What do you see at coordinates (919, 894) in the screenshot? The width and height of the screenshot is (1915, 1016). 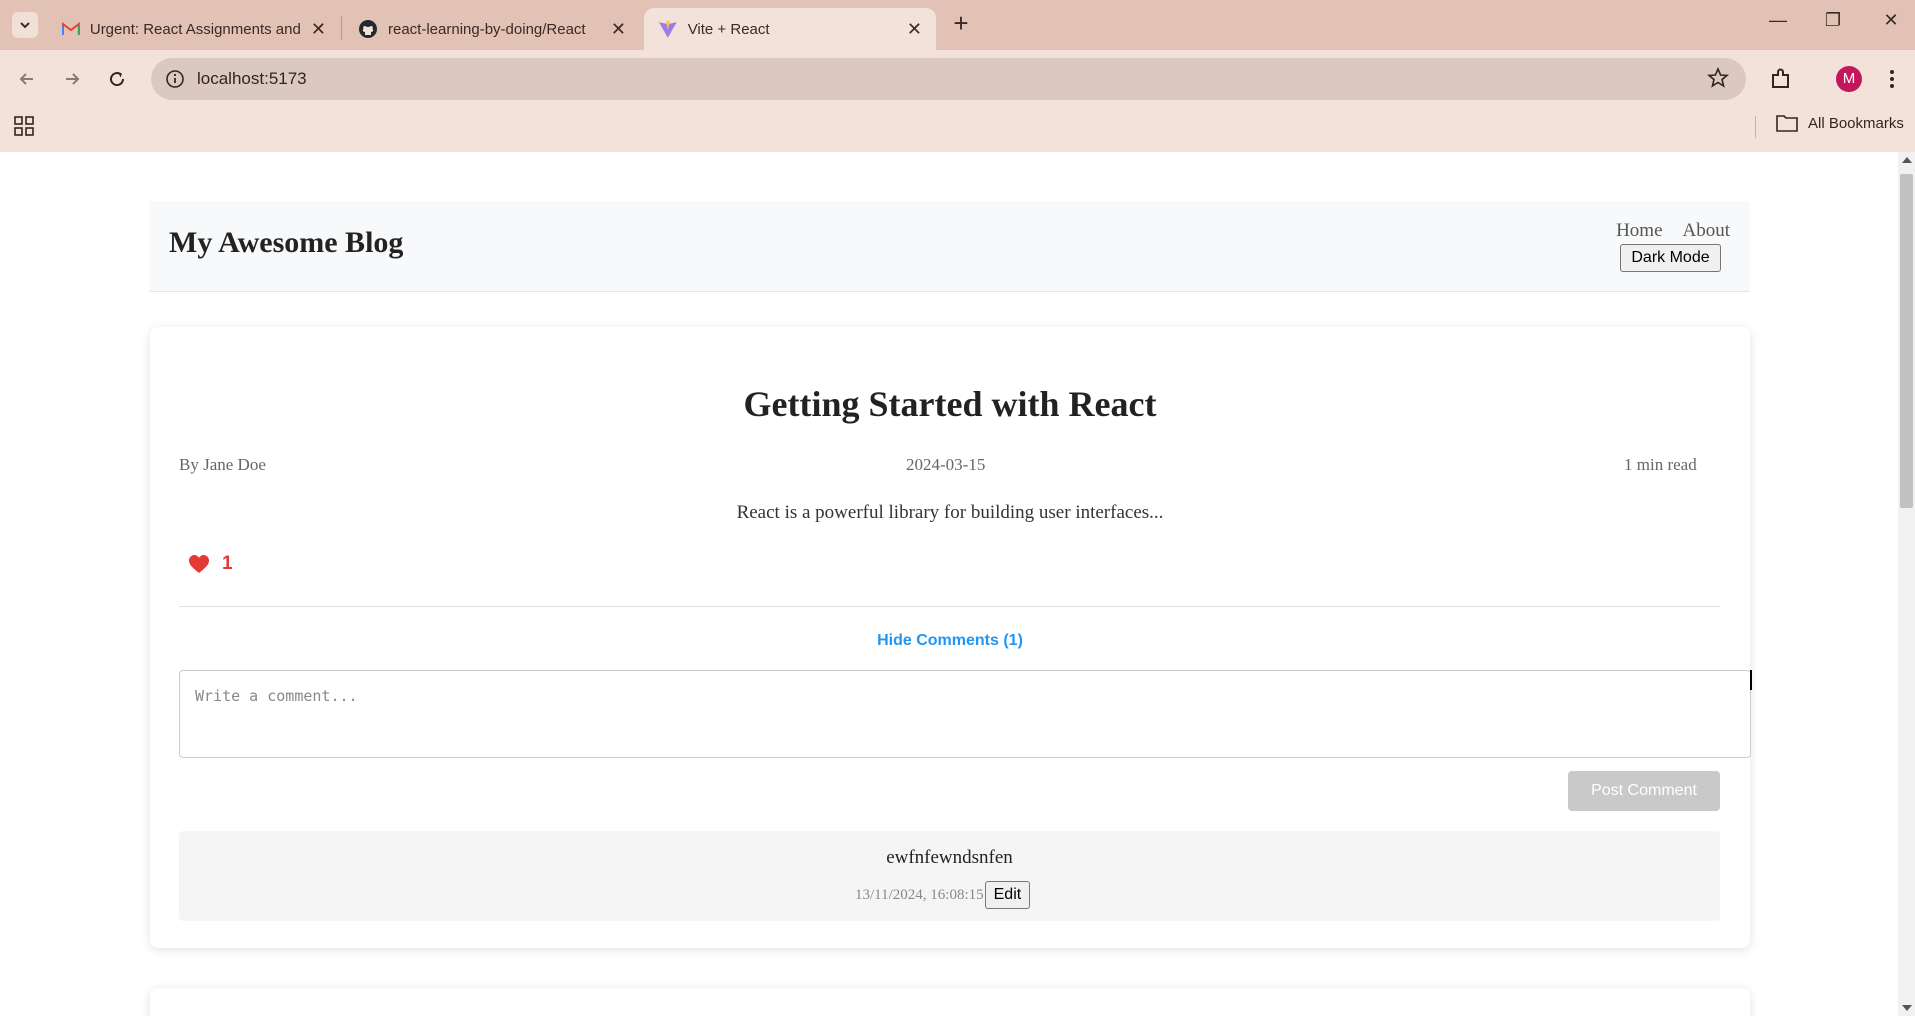 I see `comment-timestamp: 13/11/2024, 16:08:15` at bounding box center [919, 894].